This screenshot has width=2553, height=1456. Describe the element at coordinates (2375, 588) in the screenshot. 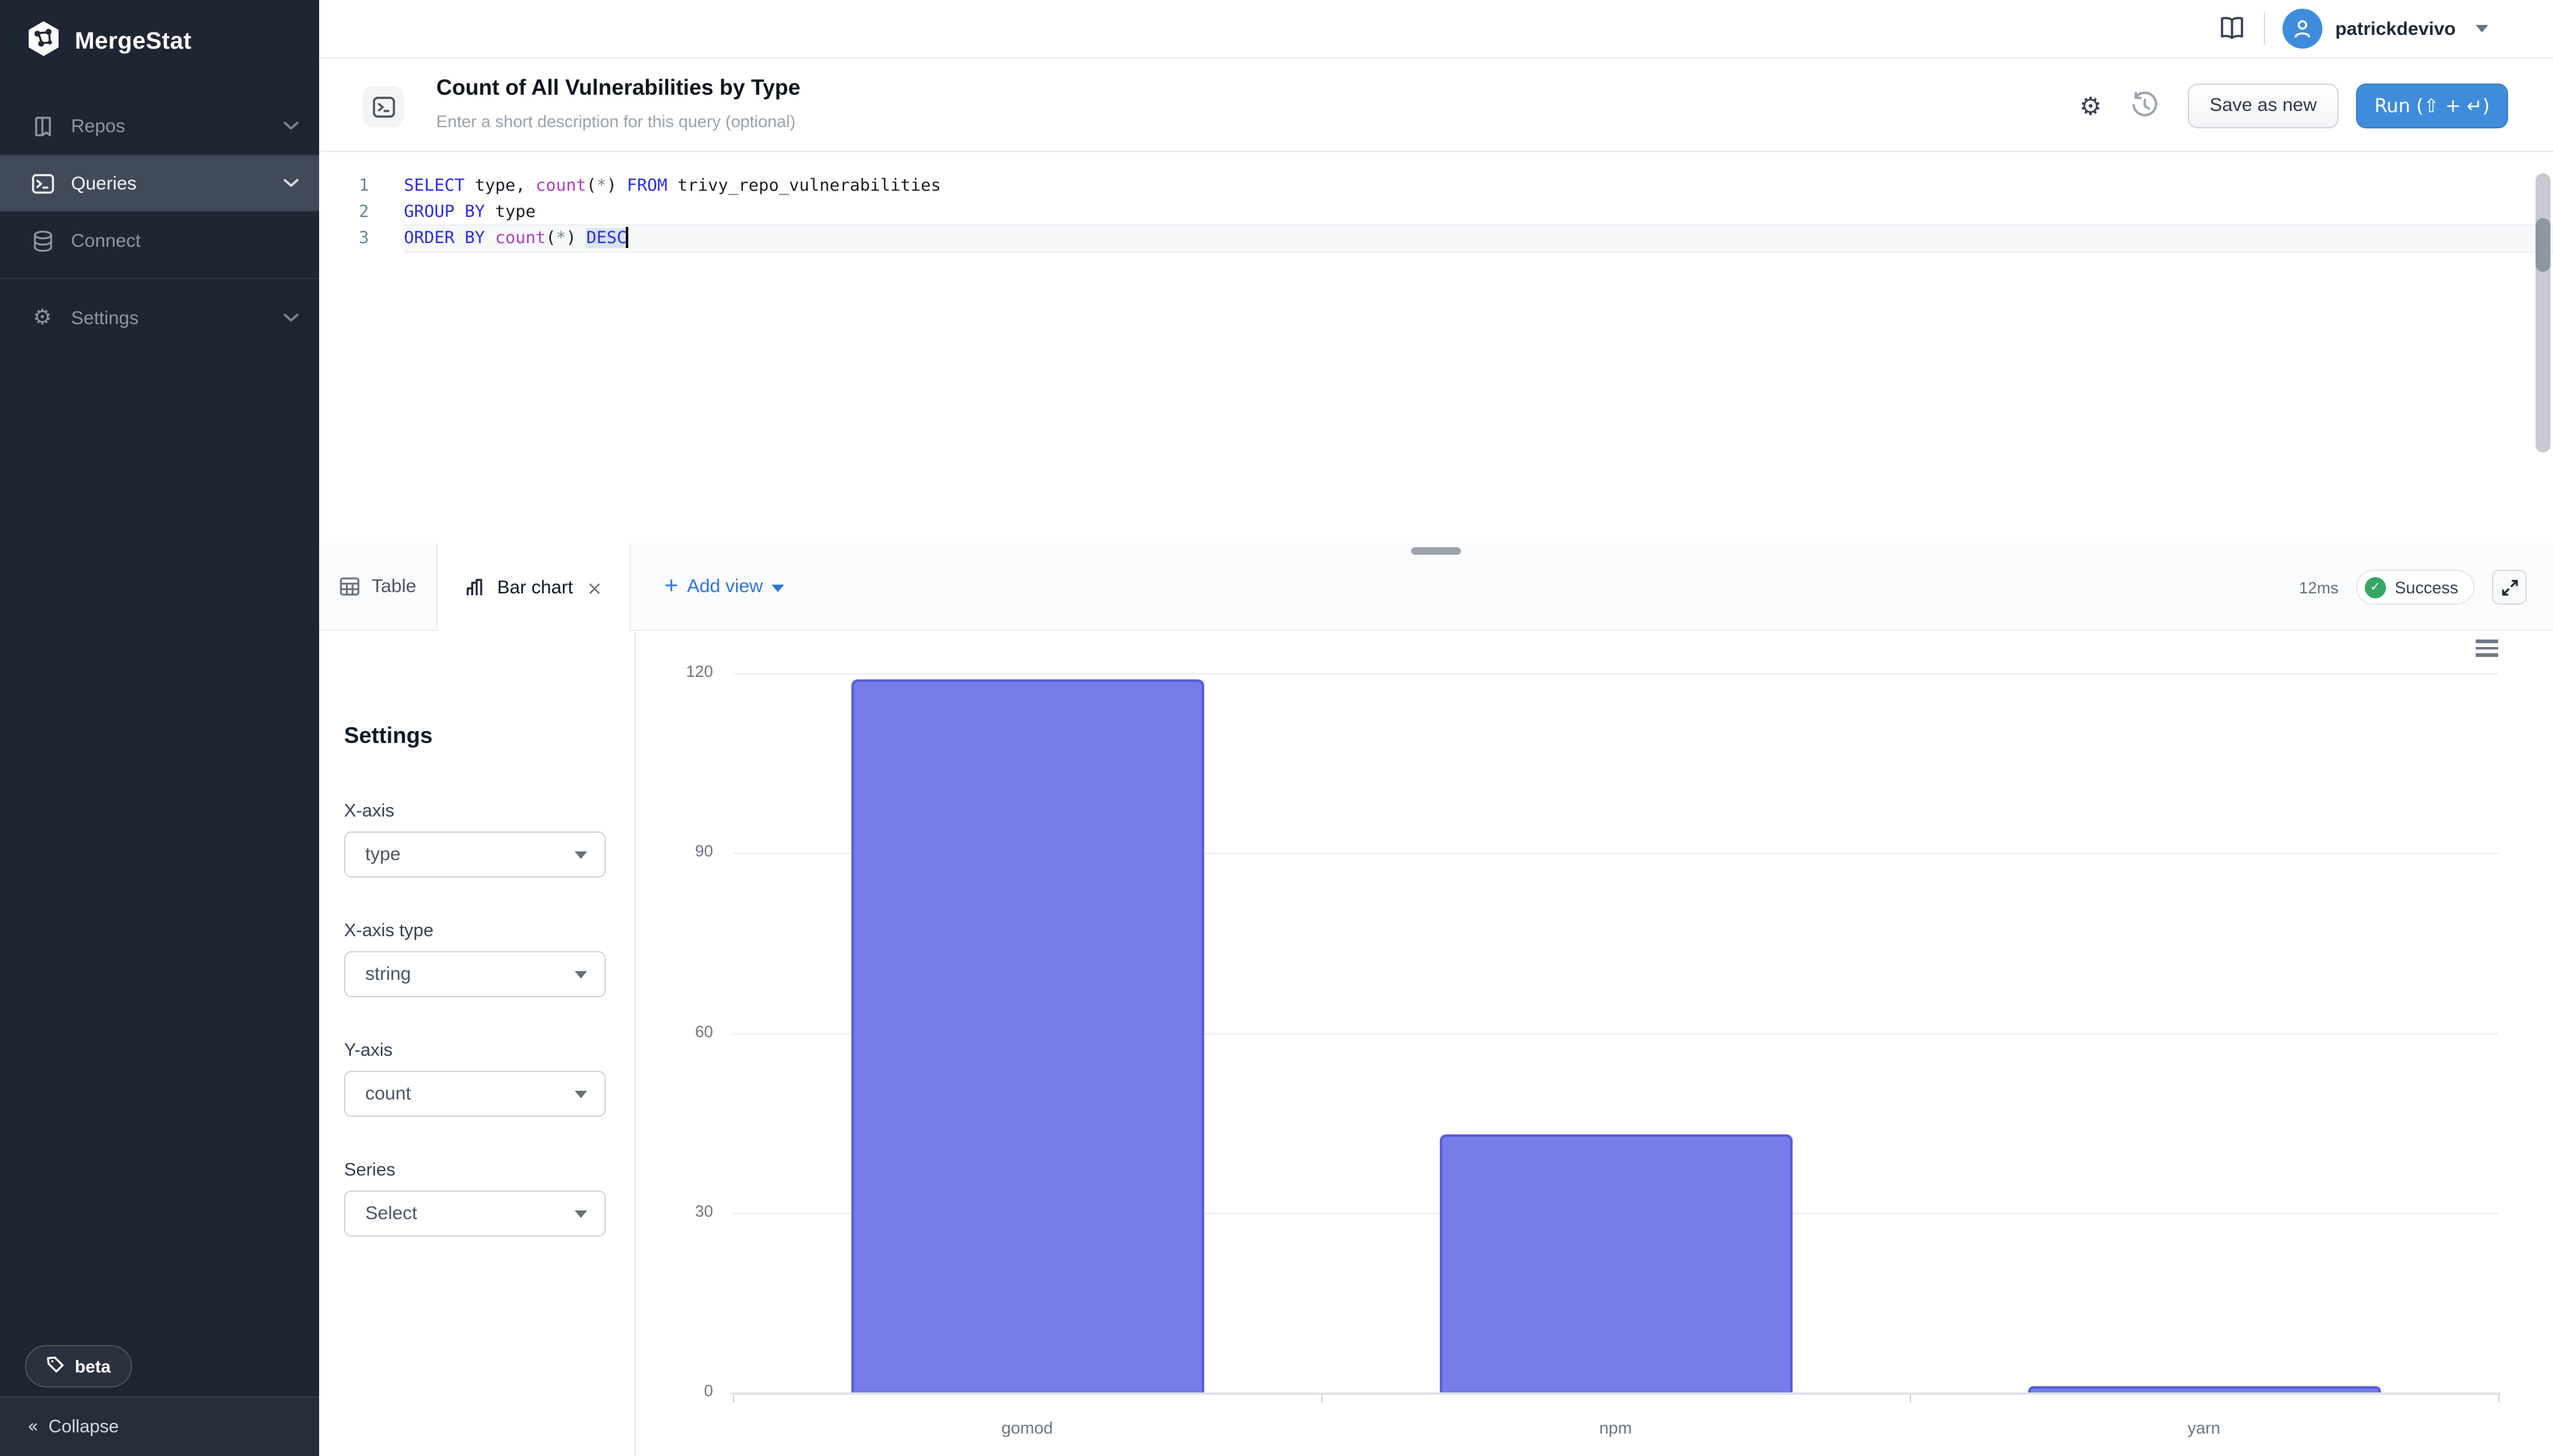

I see `success-check-icon: ✓` at that location.